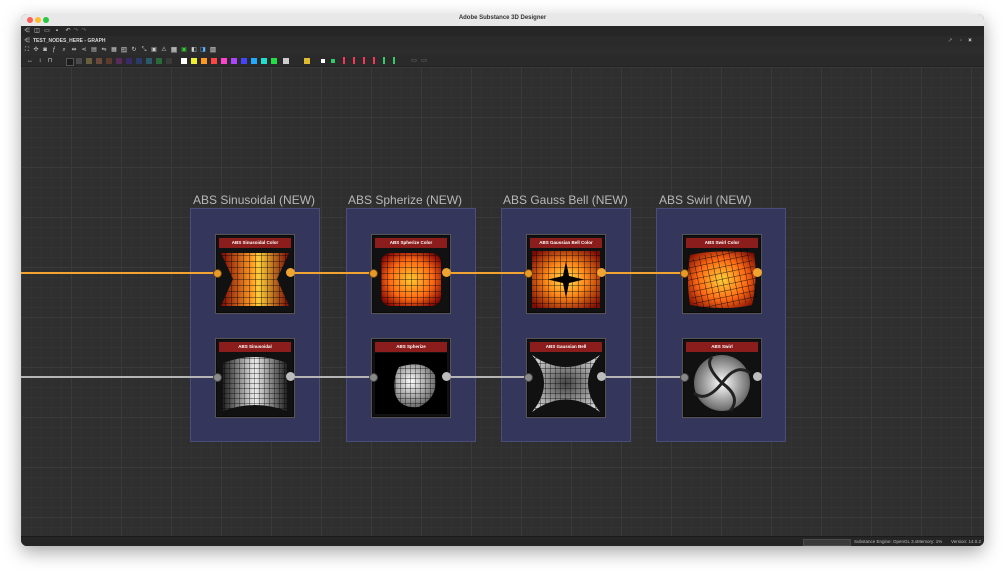 The width and height of the screenshot is (1005, 574). Describe the element at coordinates (566, 378) in the screenshot. I see `node-gaussian-bell: ABS Gaussian Bell` at that location.